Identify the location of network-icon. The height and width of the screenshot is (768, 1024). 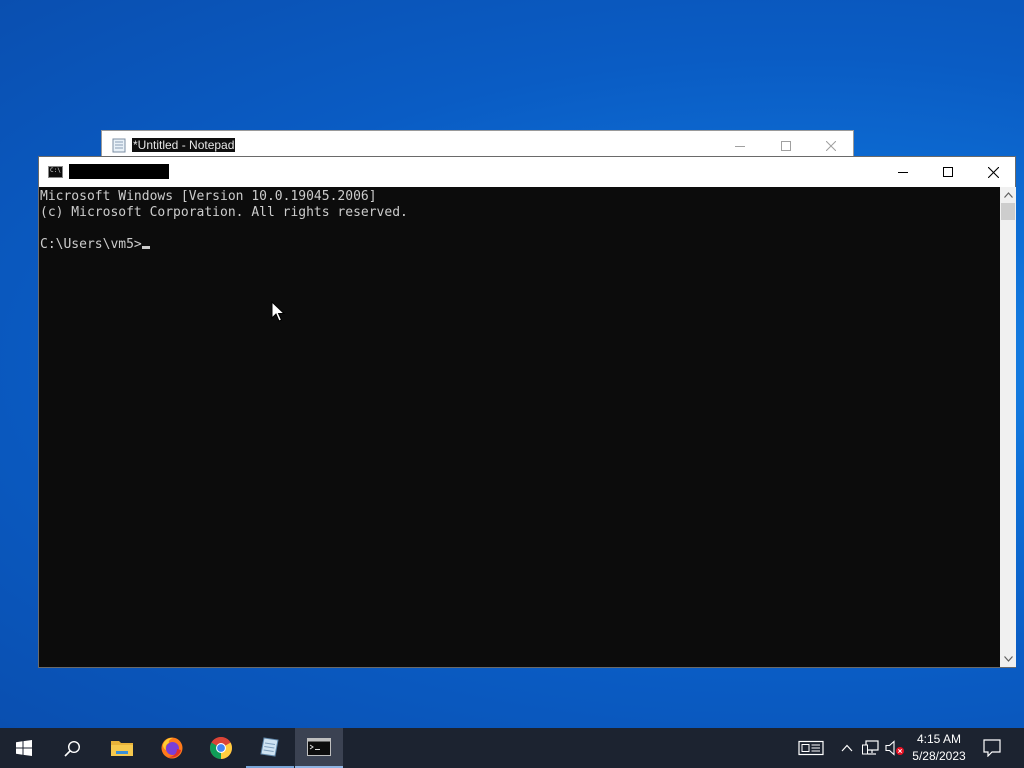
(870, 747).